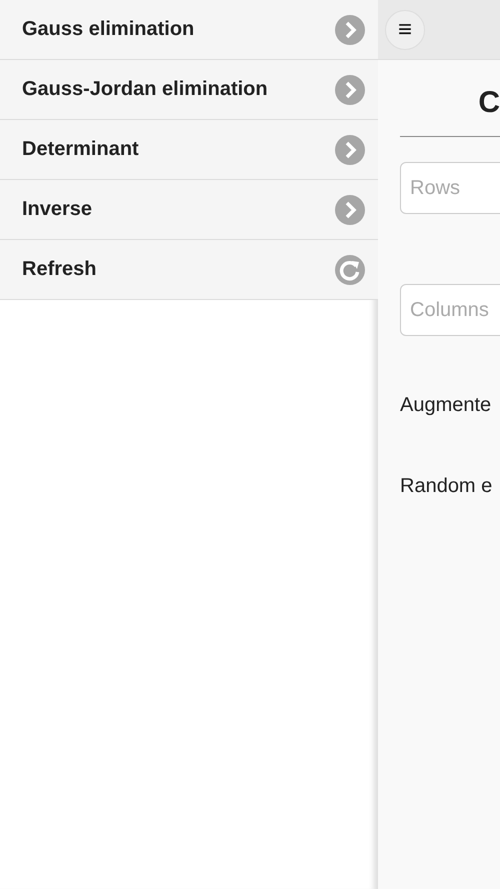  What do you see at coordinates (488, 103) in the screenshot?
I see `page-title: C` at bounding box center [488, 103].